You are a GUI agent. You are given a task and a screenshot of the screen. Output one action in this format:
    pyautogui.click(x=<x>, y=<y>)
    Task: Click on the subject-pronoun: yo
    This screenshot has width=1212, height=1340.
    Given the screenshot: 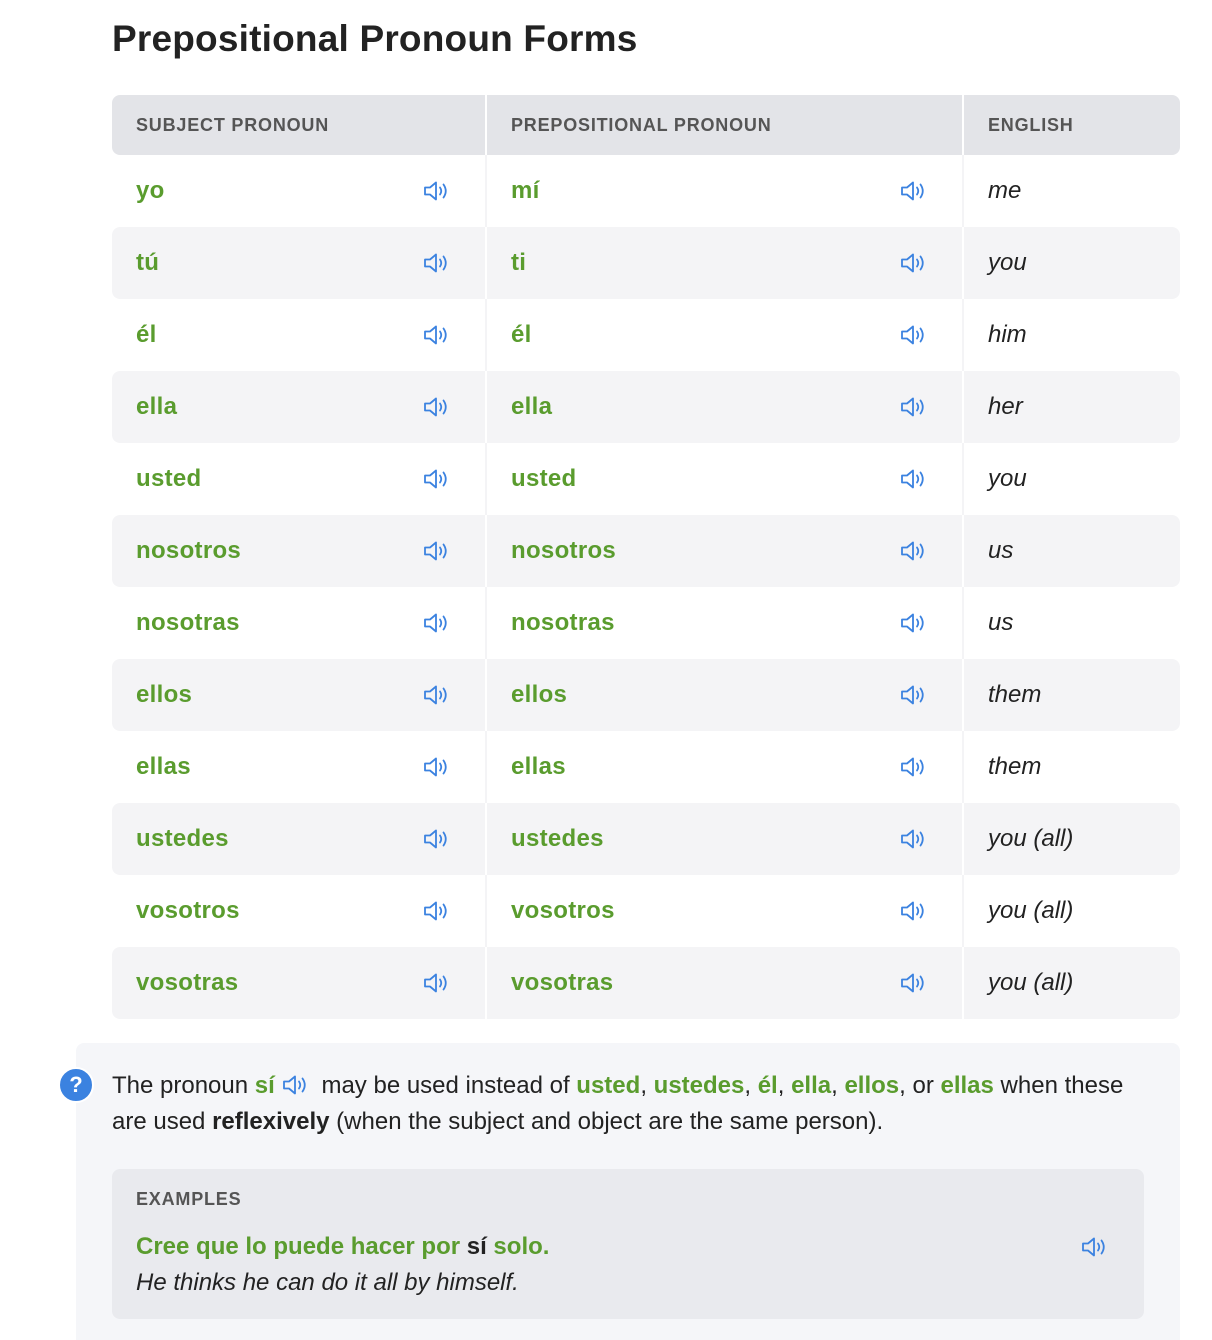 What is the action you would take?
    pyautogui.click(x=150, y=191)
    